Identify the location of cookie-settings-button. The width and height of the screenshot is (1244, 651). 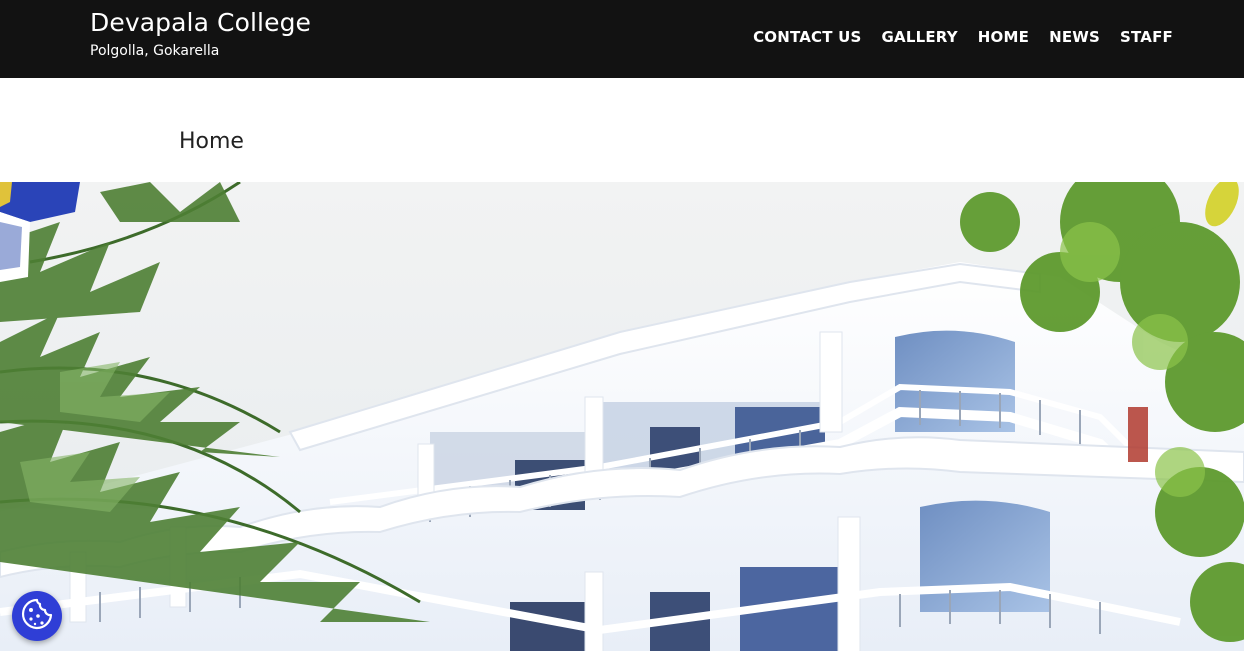
(37, 616).